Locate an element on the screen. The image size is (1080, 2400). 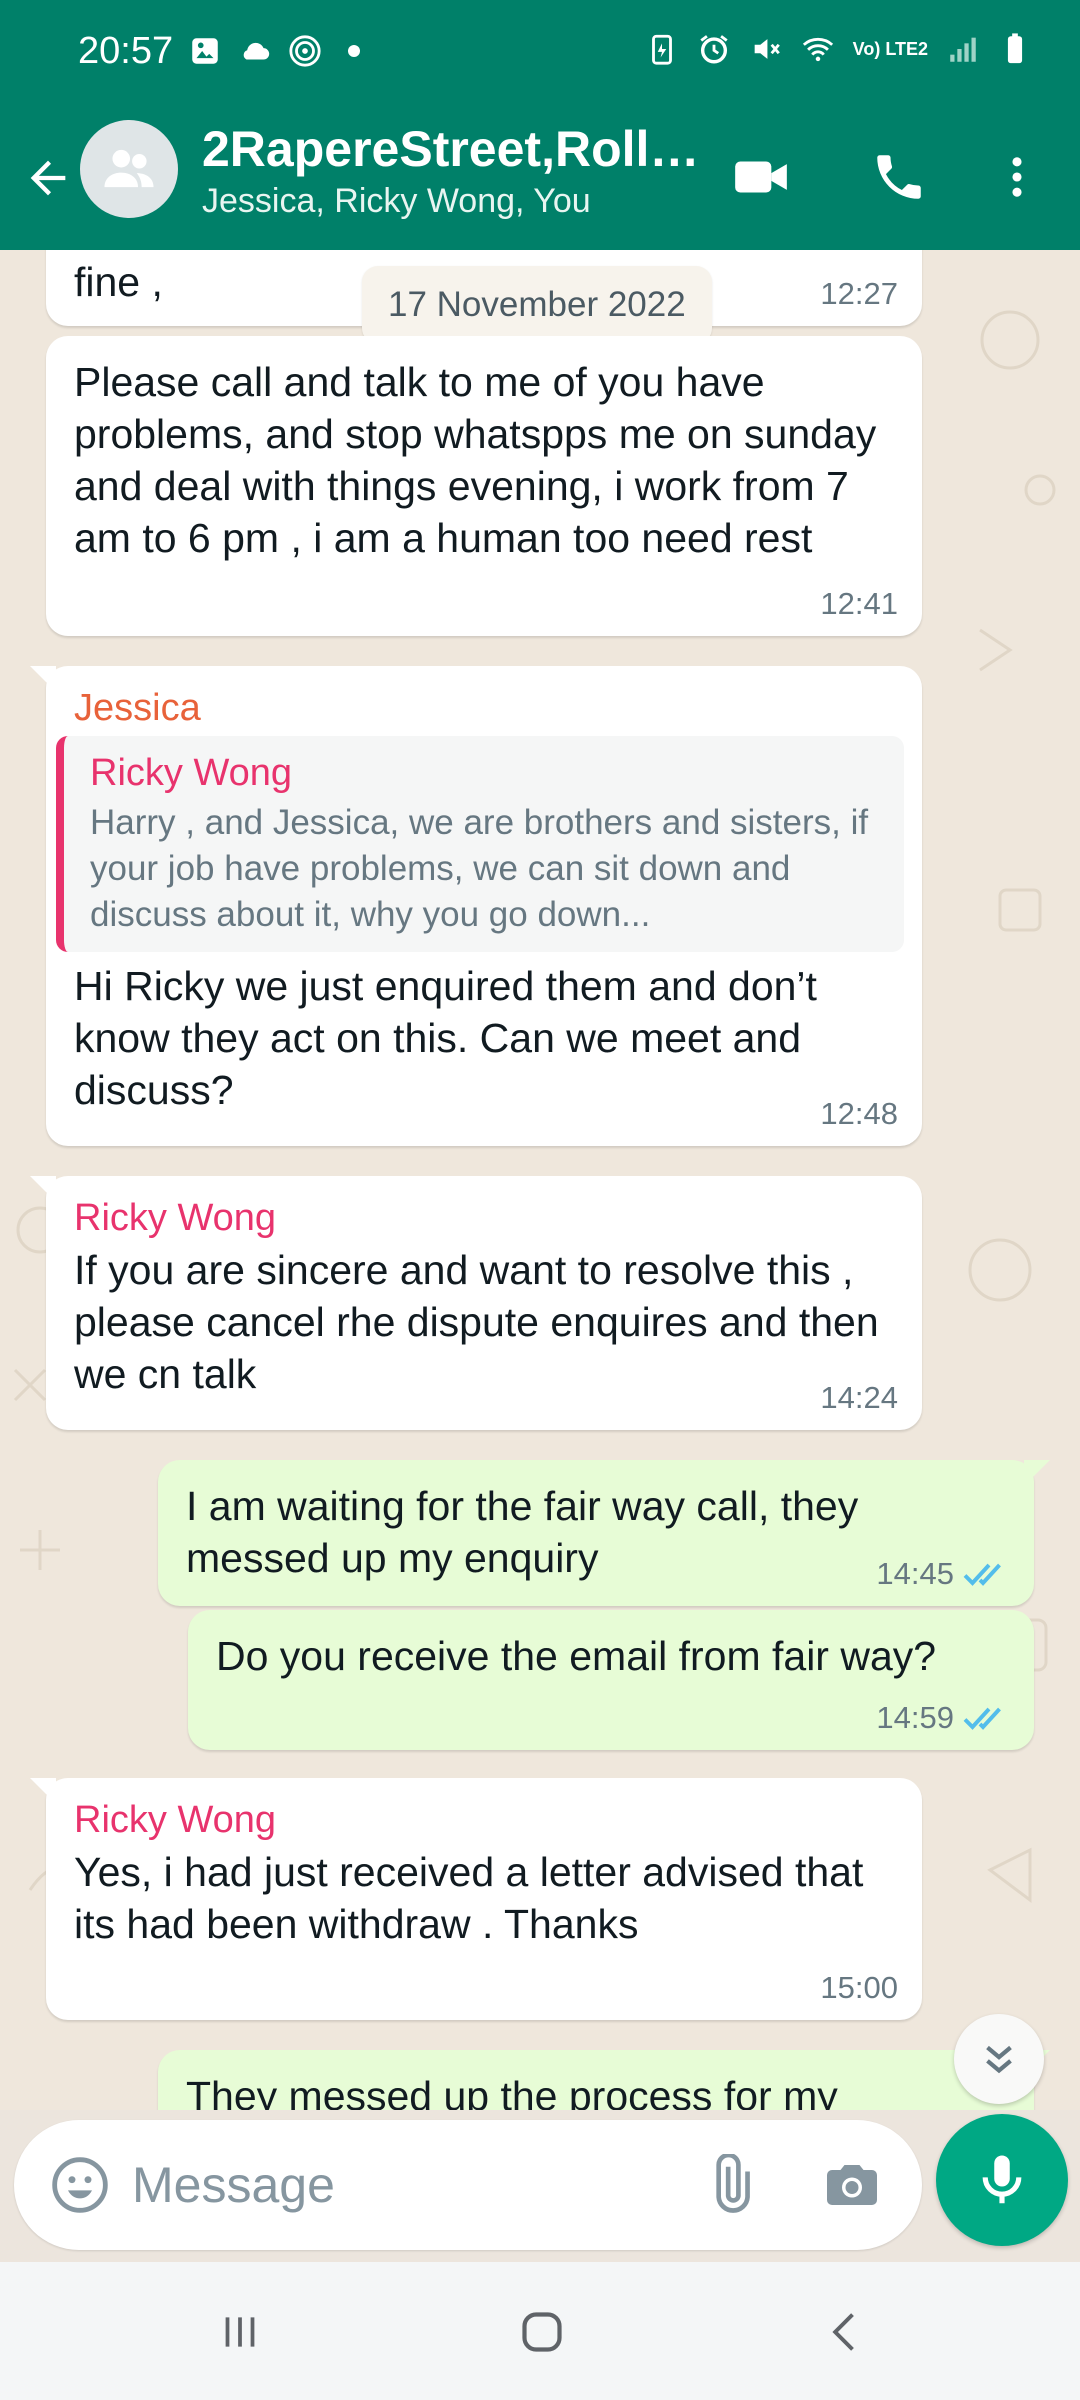
recents-icon is located at coordinates (240, 2332).